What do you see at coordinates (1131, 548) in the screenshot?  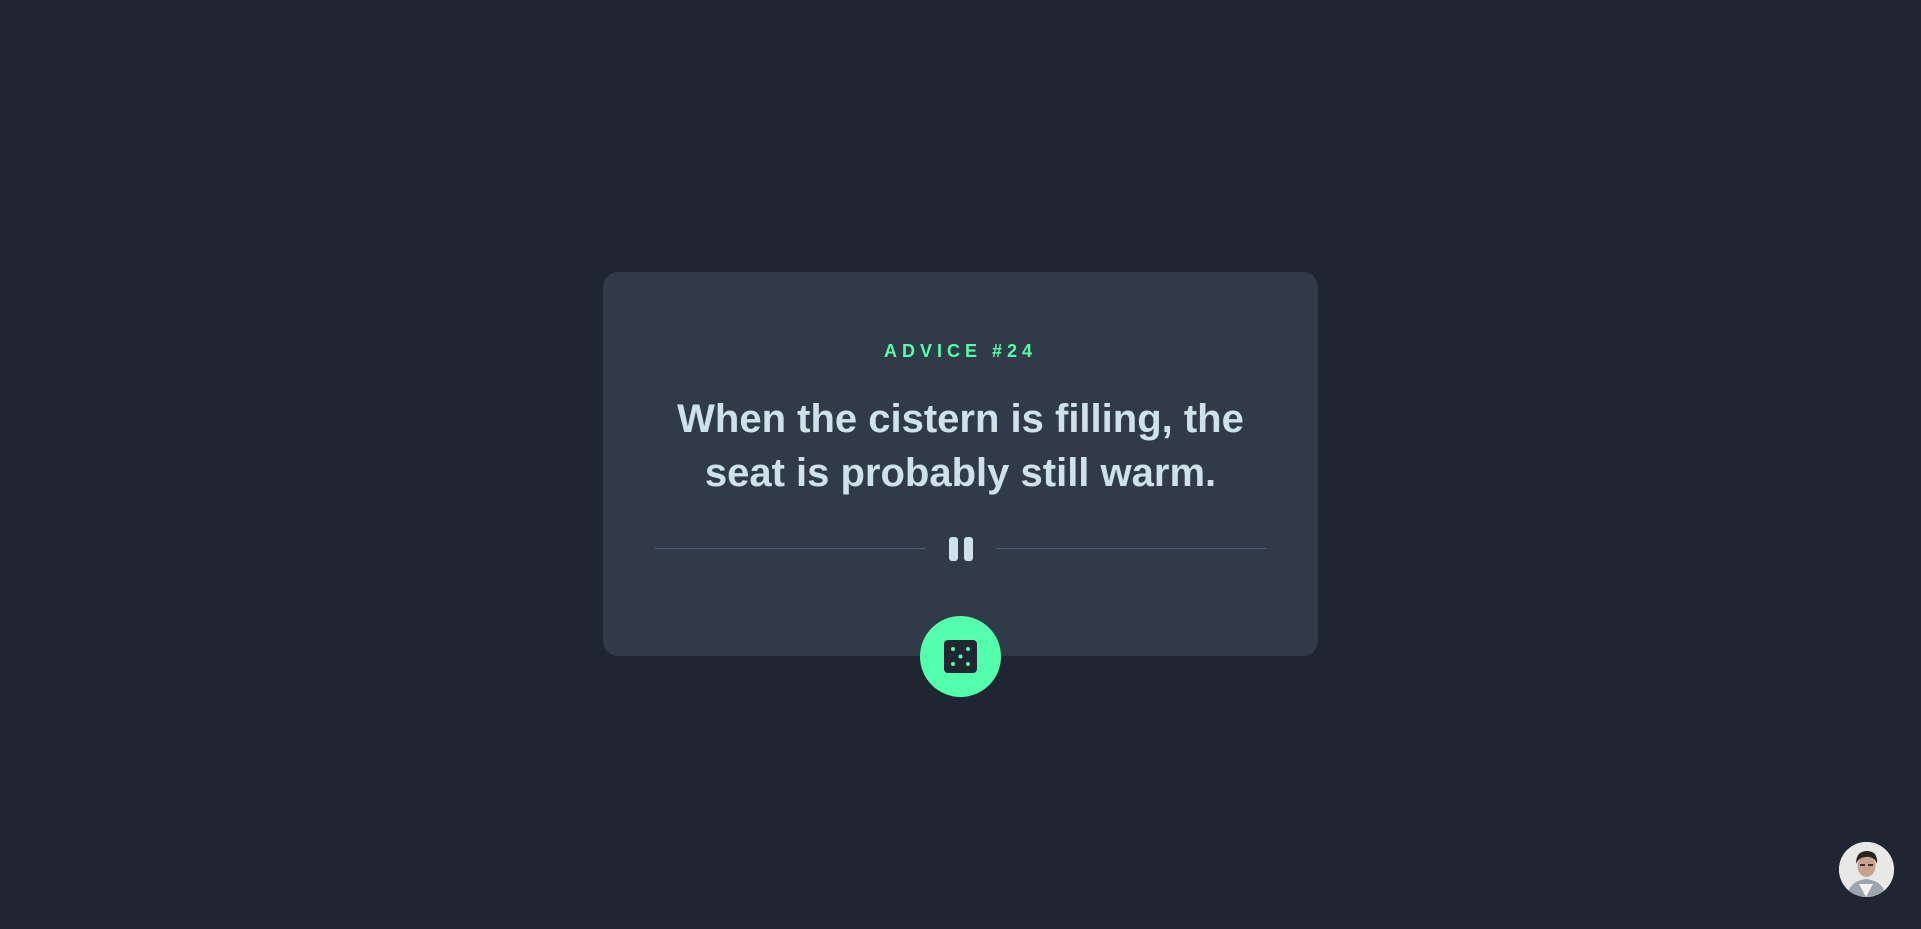 I see `divider-line-right` at bounding box center [1131, 548].